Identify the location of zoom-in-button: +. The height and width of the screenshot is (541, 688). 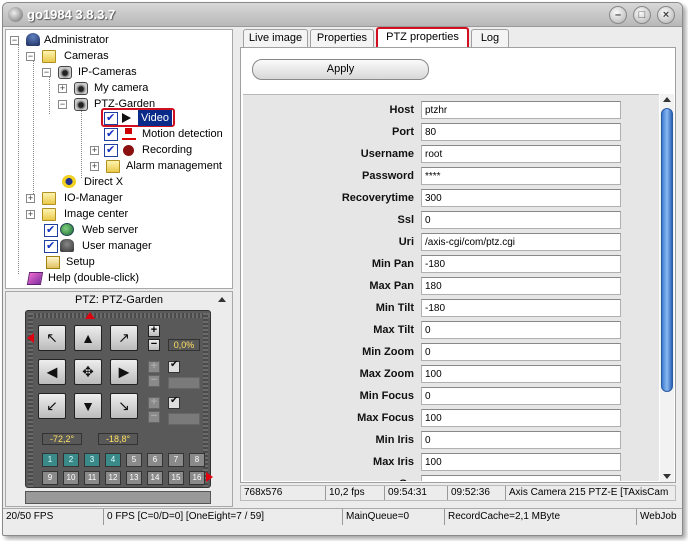
(154, 331).